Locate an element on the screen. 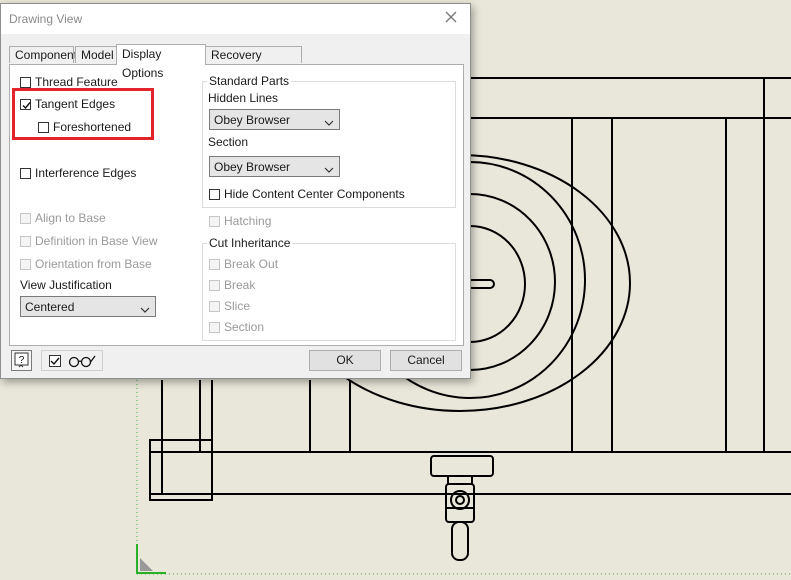 Image resolution: width=791 pixels, height=580 pixels. tangent-edges-label: Tangent Edges is located at coordinates (75, 104).